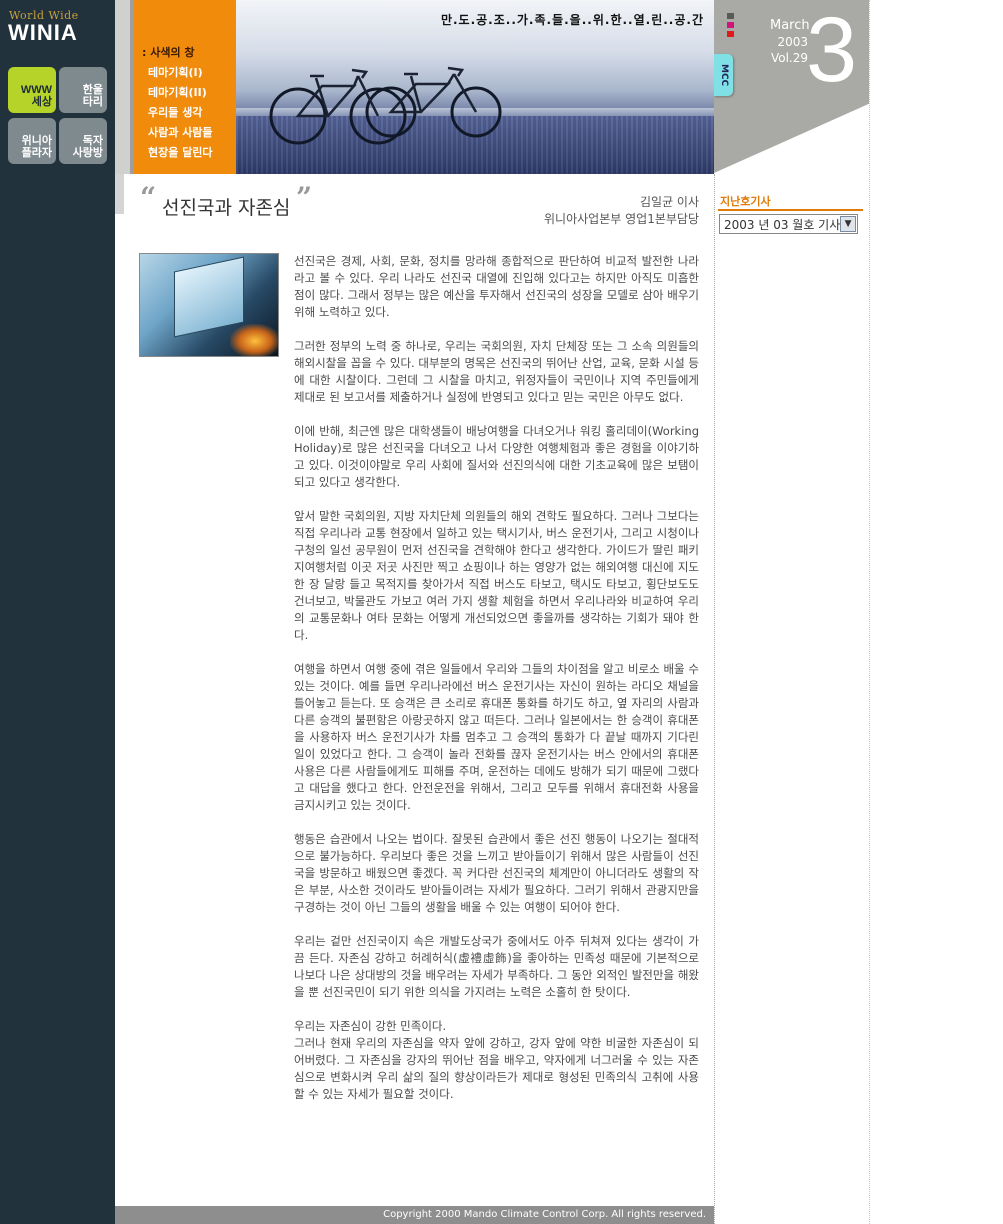 Image resolution: width=1003 pixels, height=1224 pixels. I want to click on page-edge-divider, so click(869, 612).